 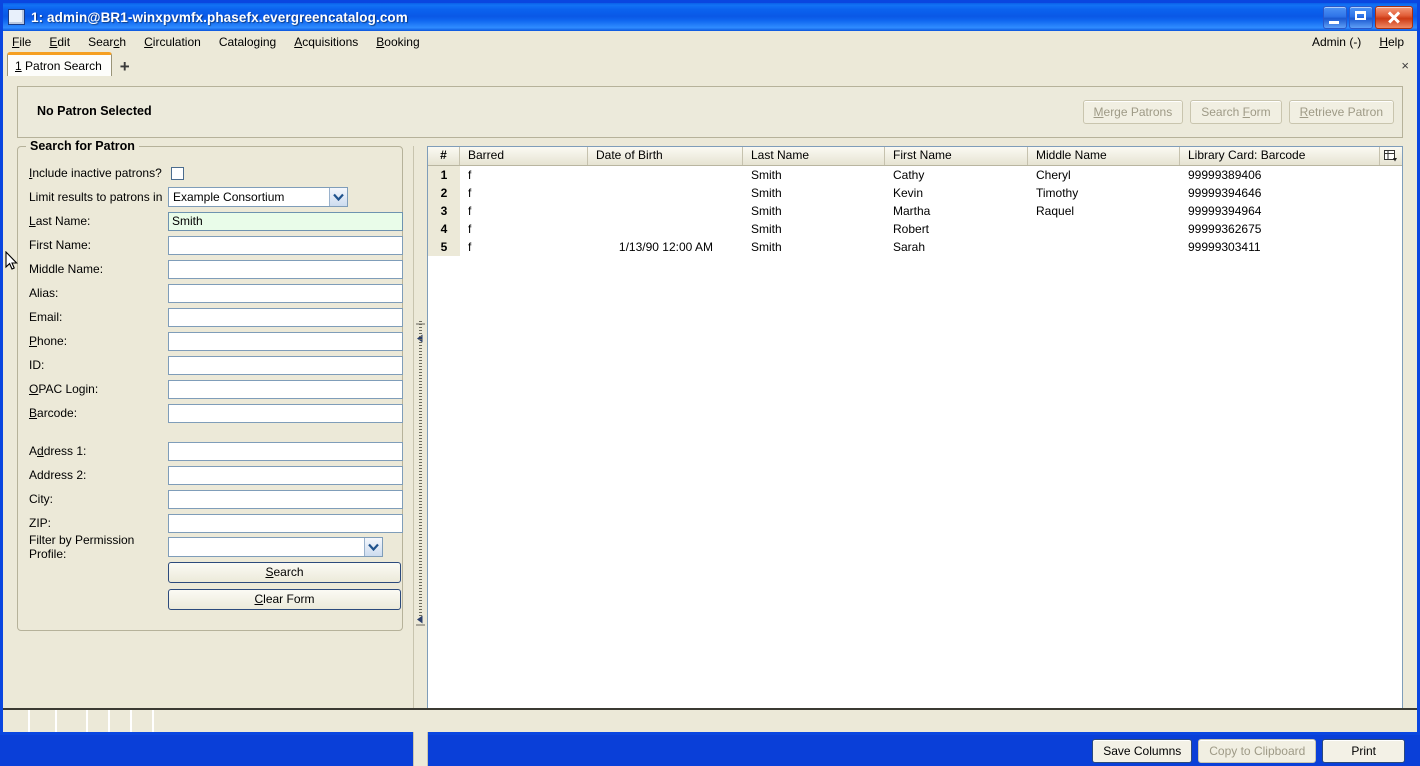 I want to click on barcode-input, so click(x=285, y=413).